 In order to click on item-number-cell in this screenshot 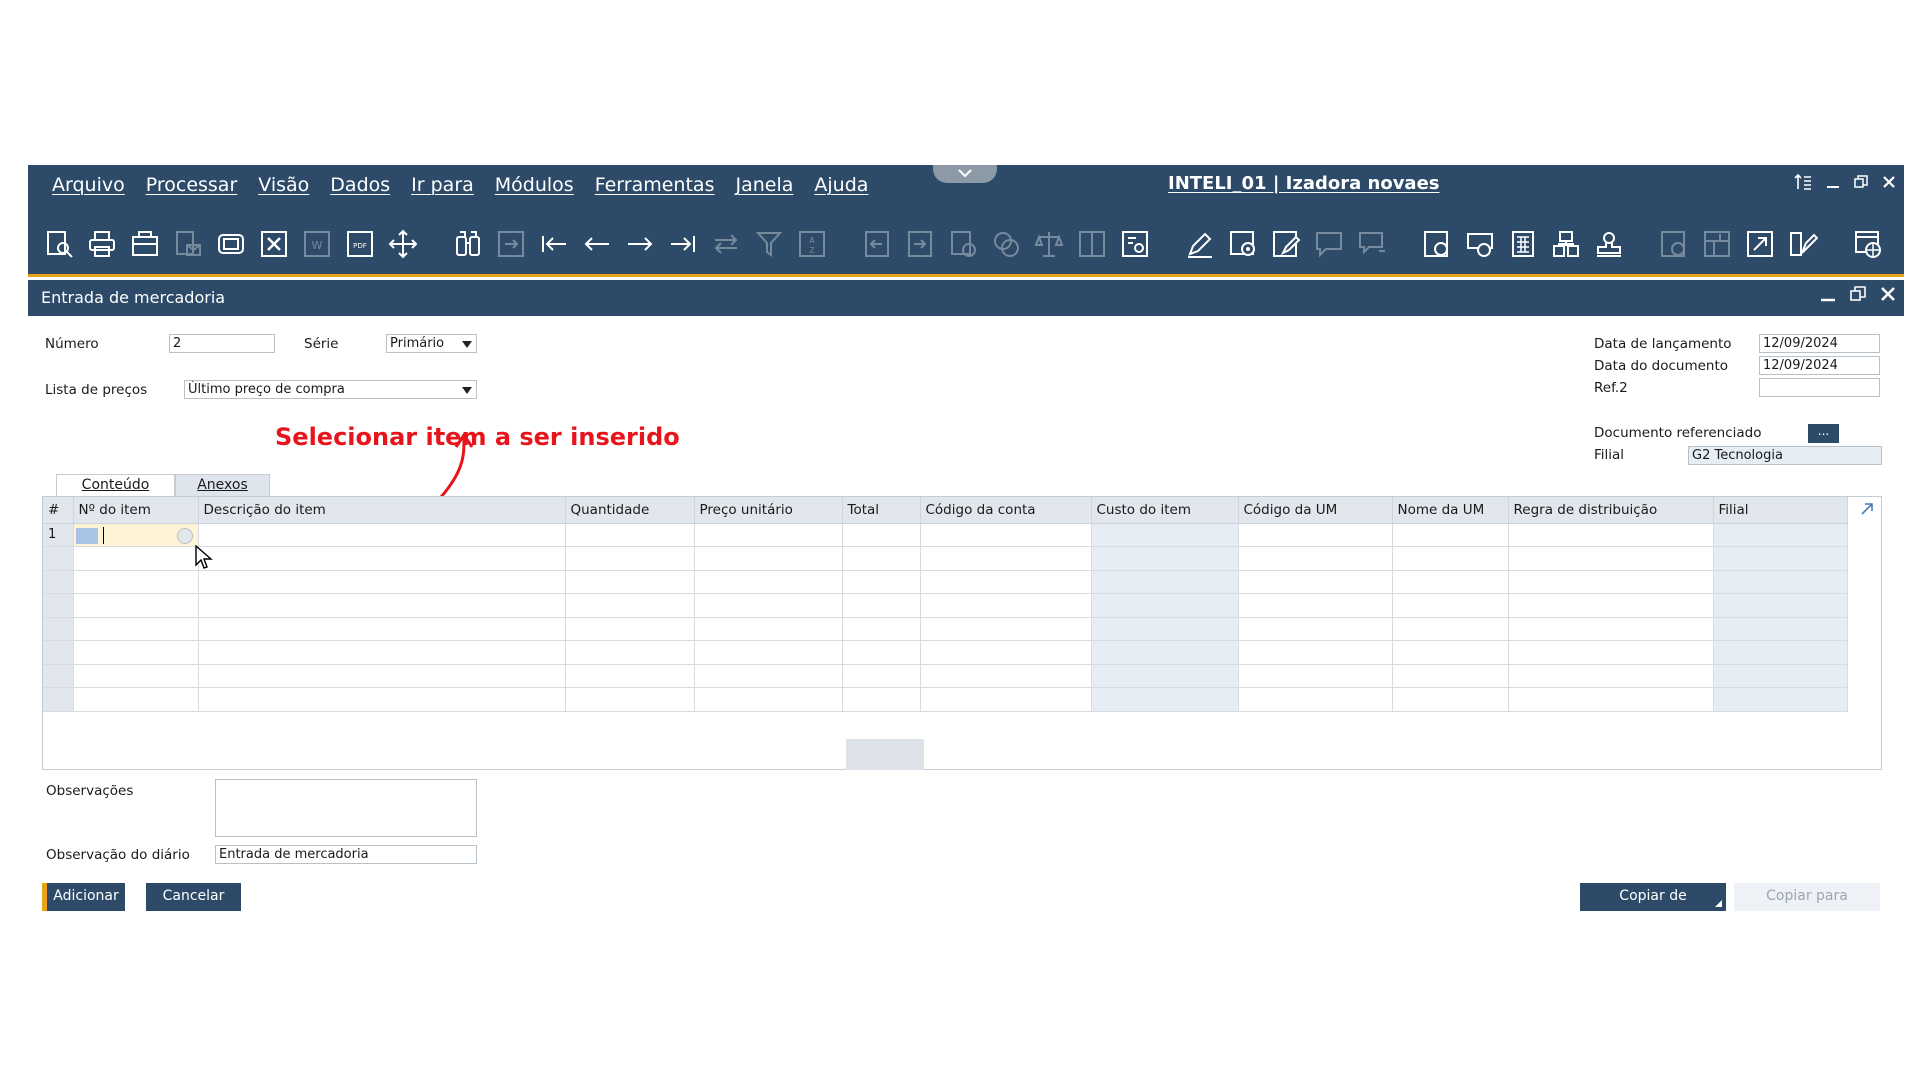, I will do `click(136, 535)`.